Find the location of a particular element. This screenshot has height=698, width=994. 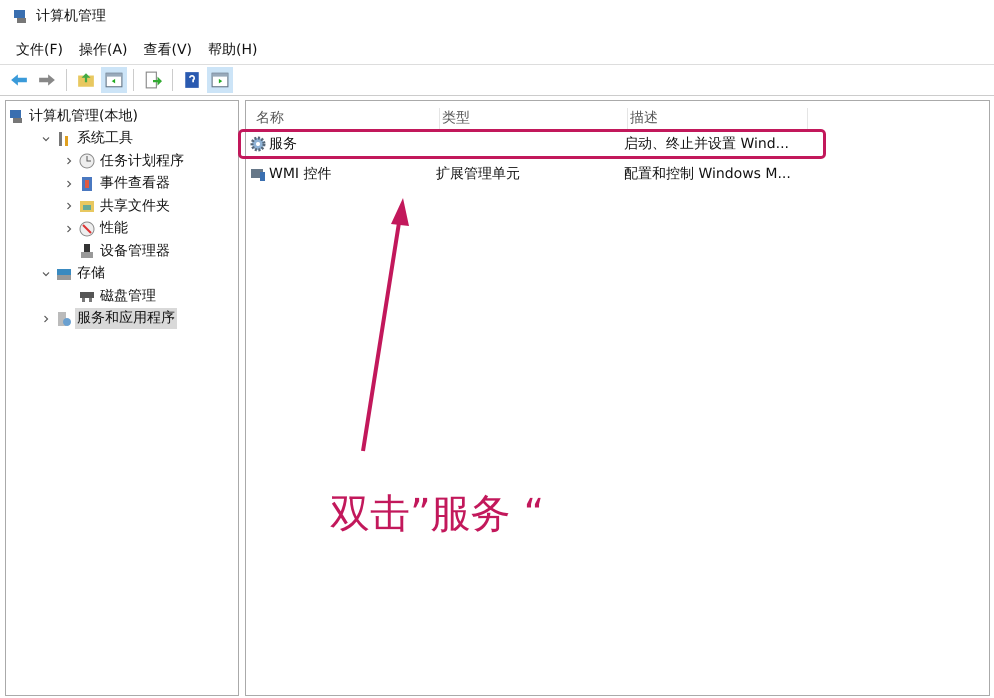

folder-up-icon is located at coordinates (86, 80).